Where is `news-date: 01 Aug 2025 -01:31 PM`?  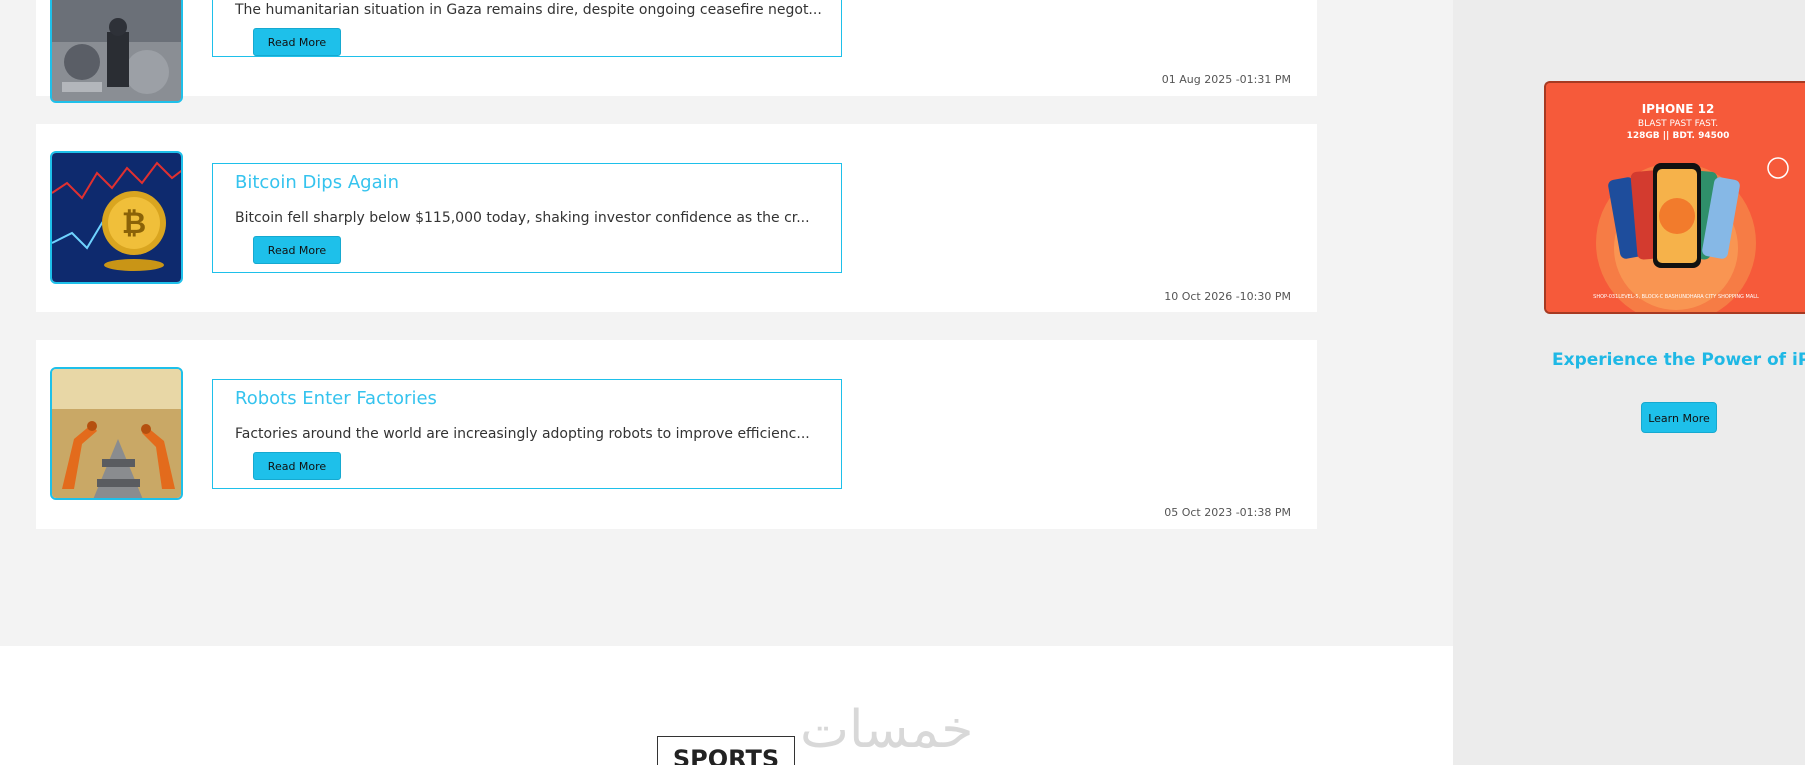
news-date: 01 Aug 2025 -01:31 PM is located at coordinates (1226, 79).